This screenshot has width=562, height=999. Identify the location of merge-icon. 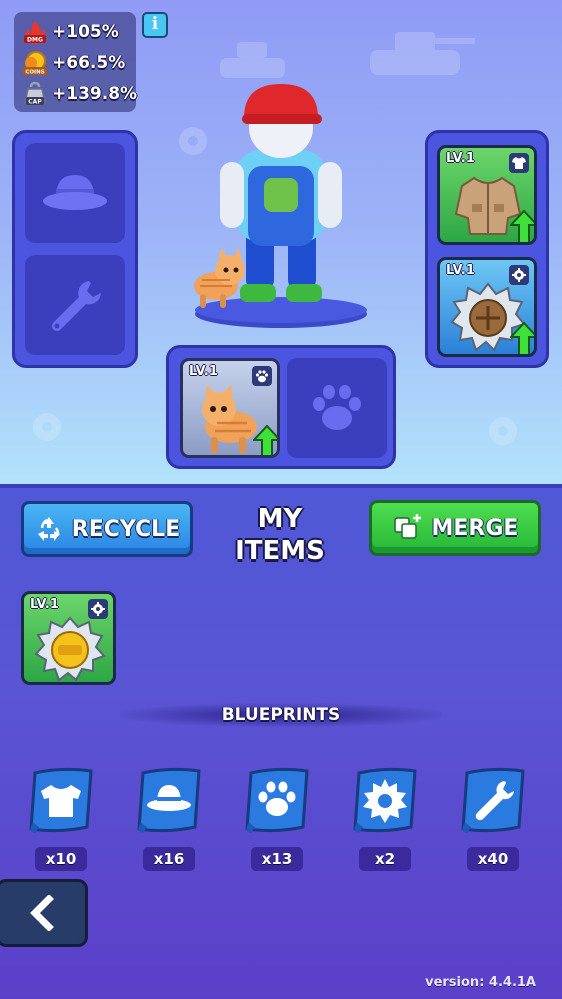
(407, 526).